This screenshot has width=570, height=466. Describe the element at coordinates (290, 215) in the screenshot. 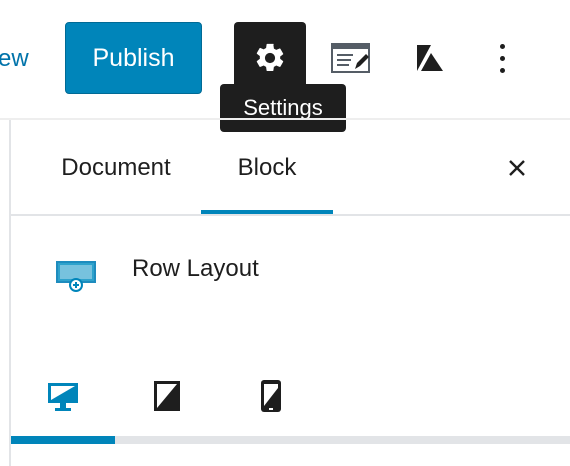

I see `tabs-divider` at that location.